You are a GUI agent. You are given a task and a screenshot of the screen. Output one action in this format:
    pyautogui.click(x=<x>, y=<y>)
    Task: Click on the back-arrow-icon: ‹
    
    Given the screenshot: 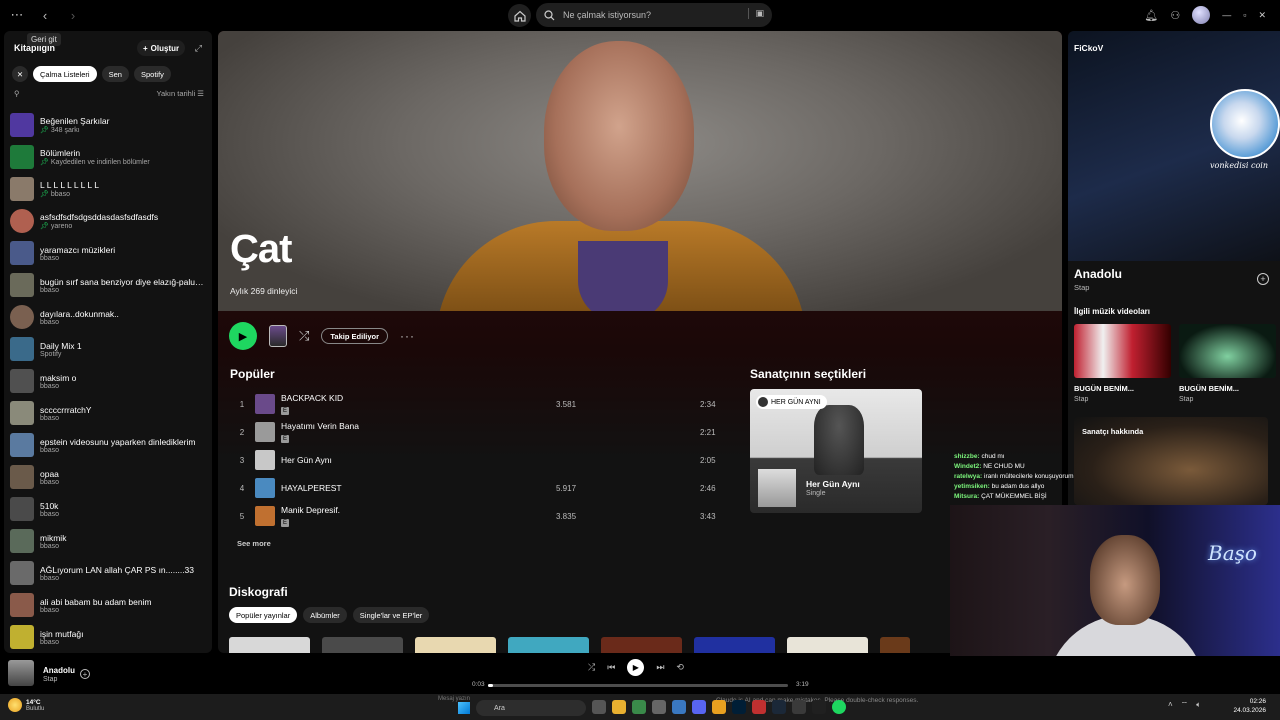 What is the action you would take?
    pyautogui.click(x=45, y=15)
    